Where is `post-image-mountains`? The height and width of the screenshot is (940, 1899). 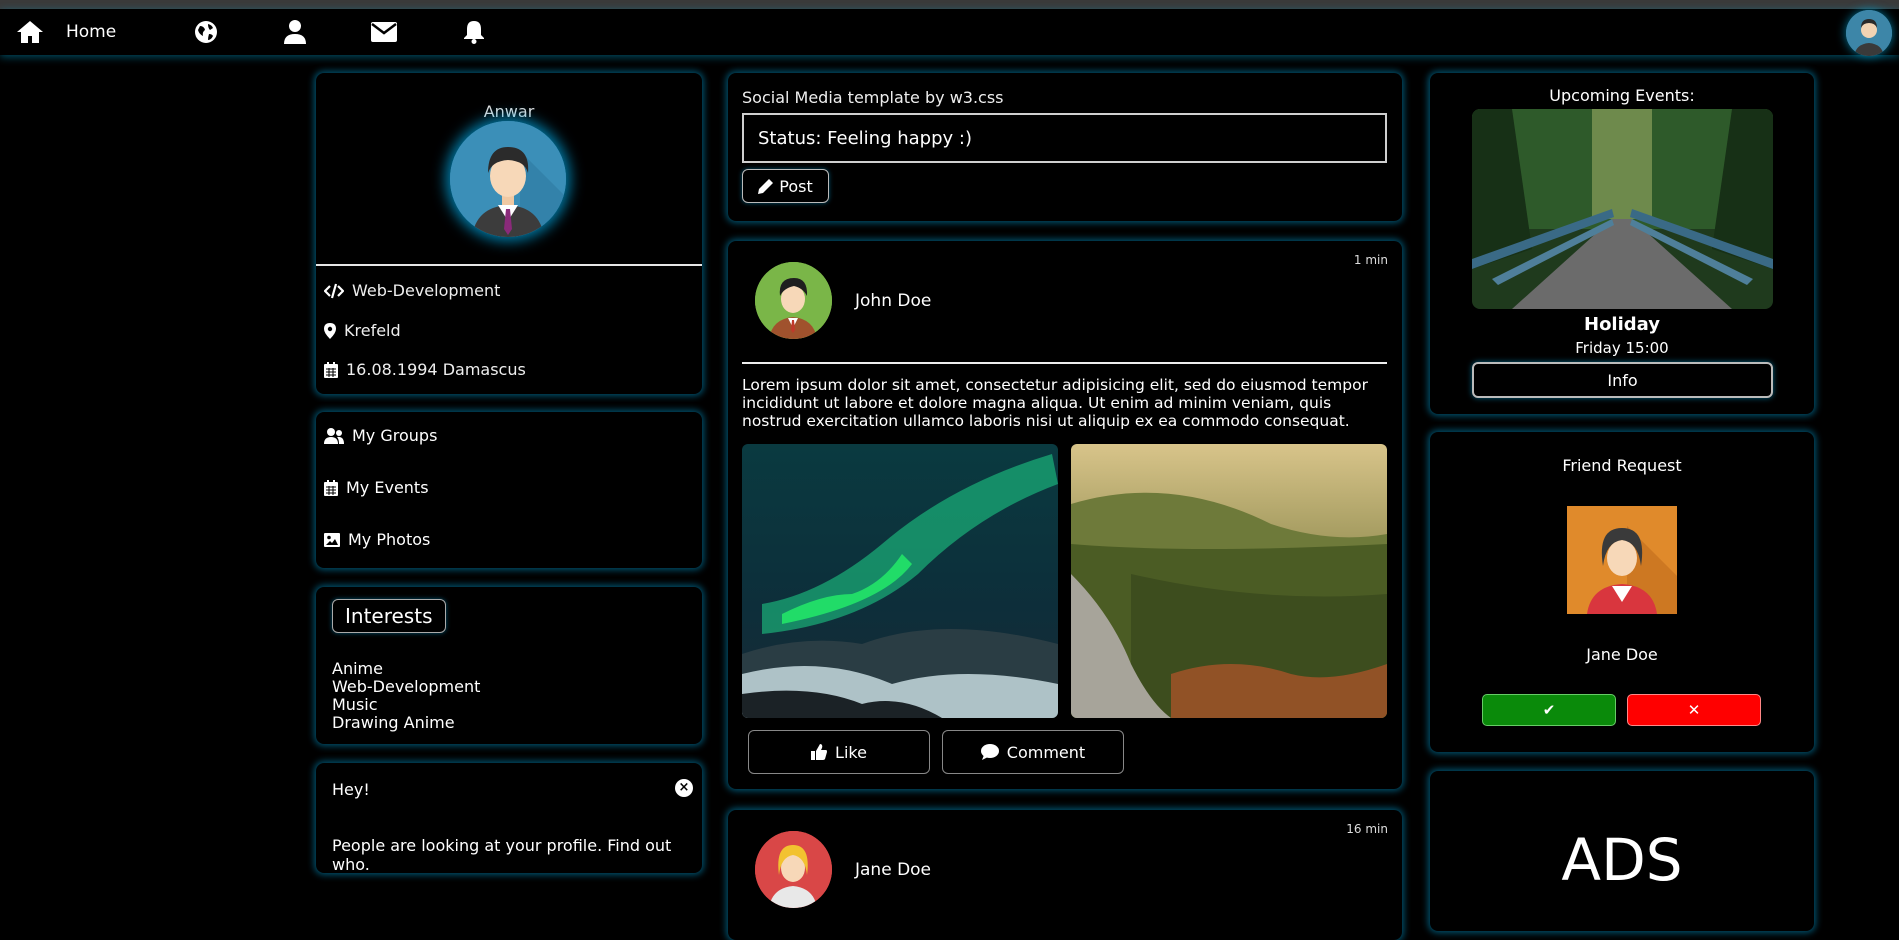
post-image-mountains is located at coordinates (1229, 581).